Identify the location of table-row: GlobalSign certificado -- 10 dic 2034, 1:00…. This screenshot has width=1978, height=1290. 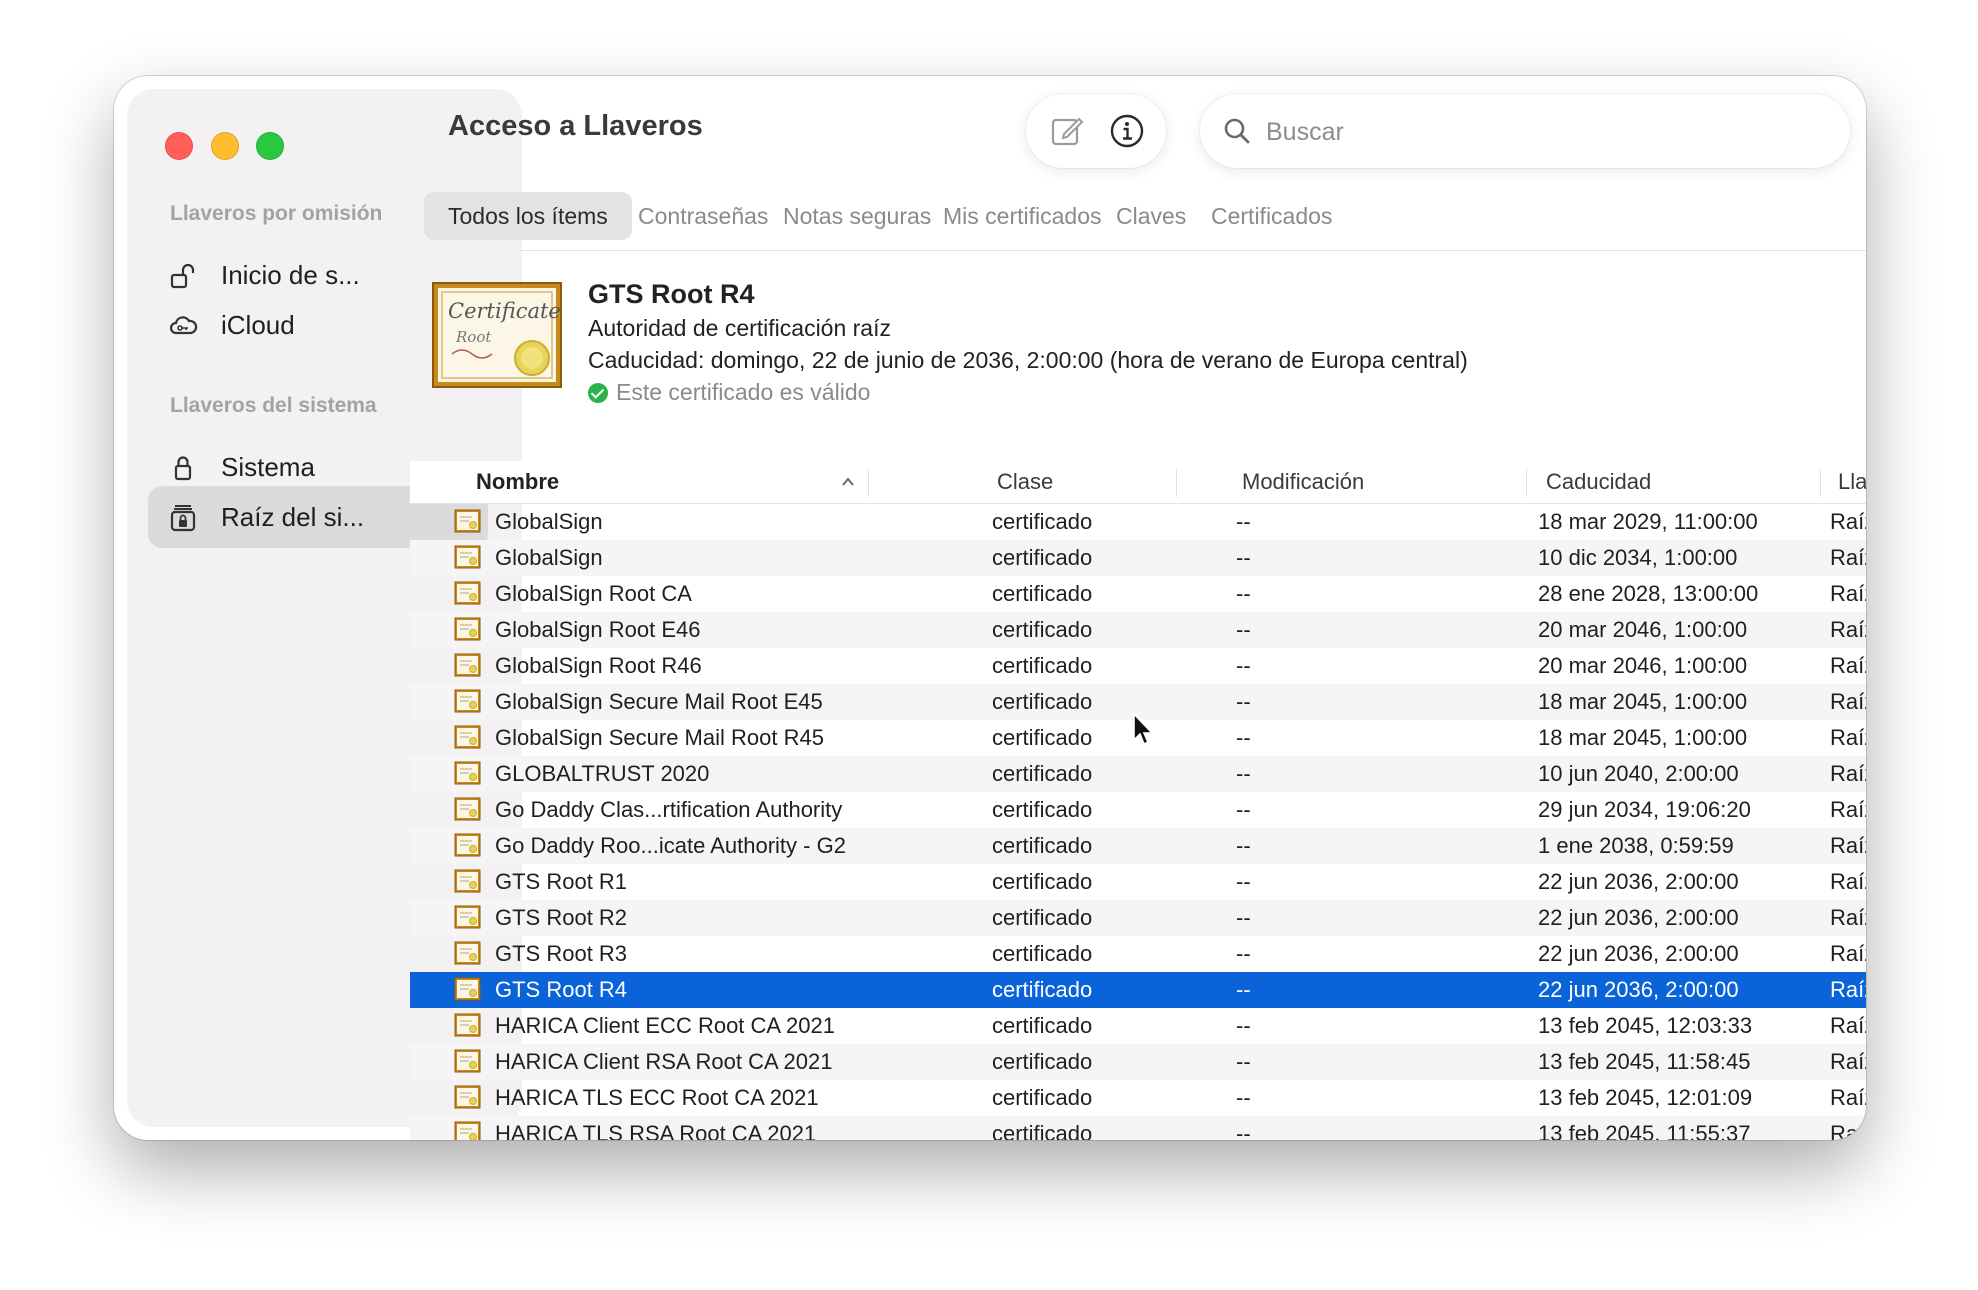
(1138, 558).